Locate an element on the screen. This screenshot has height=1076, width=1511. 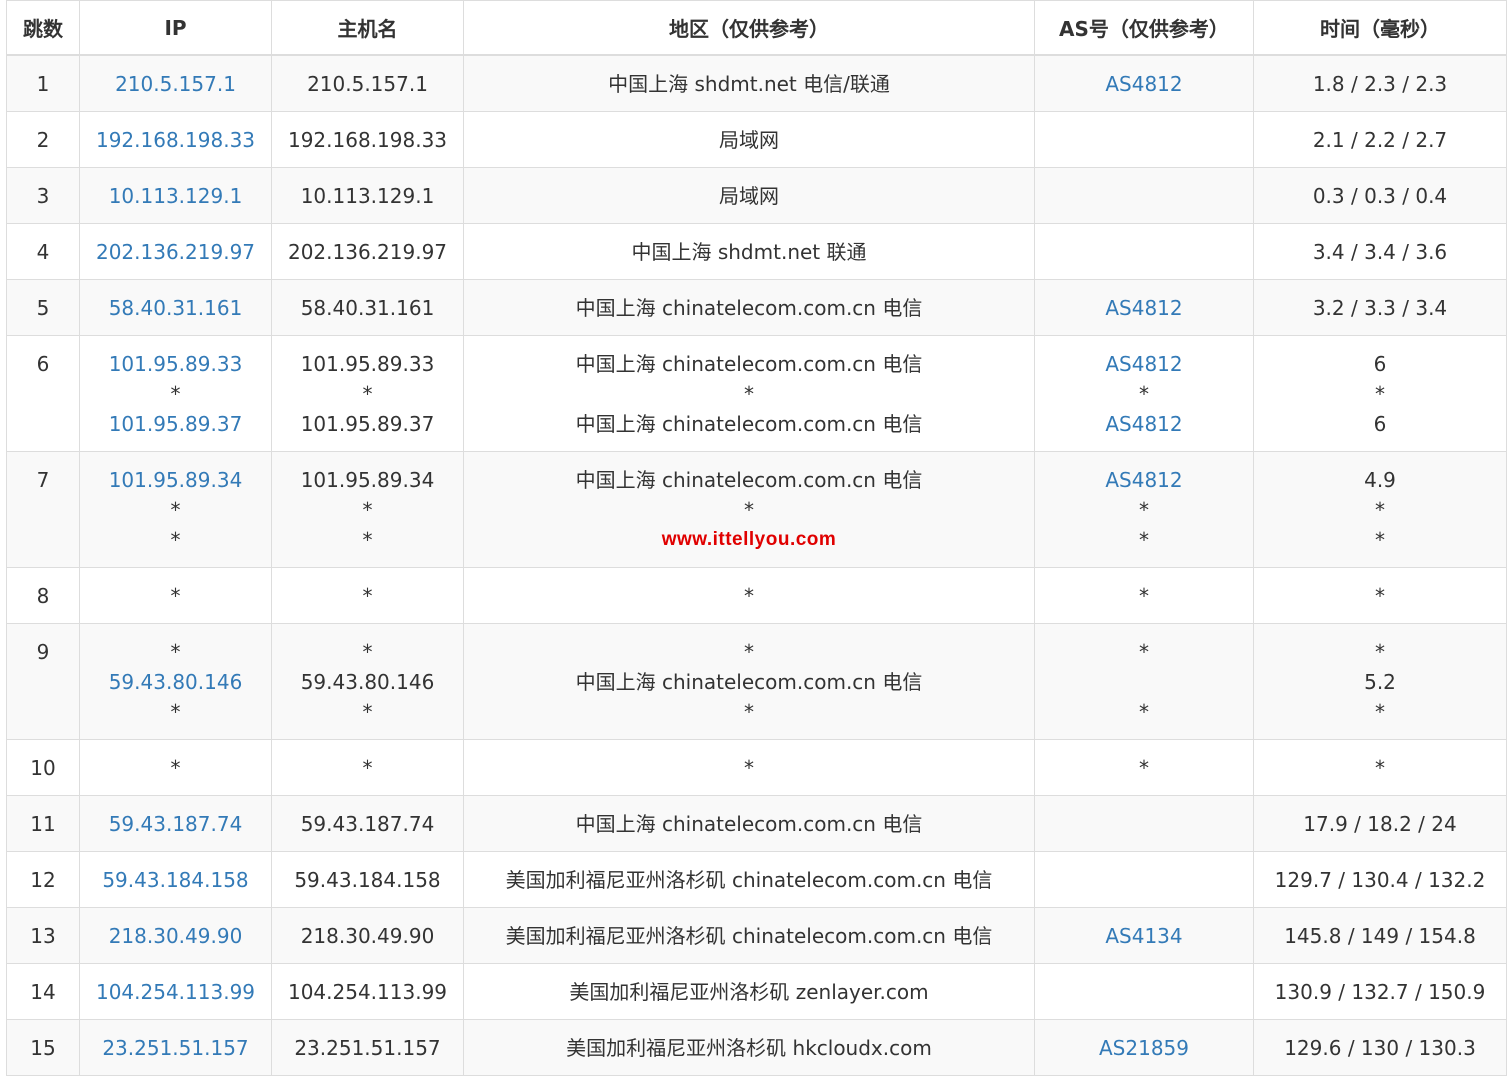
time-cell: * 5.2 * is located at coordinates (1380, 681).